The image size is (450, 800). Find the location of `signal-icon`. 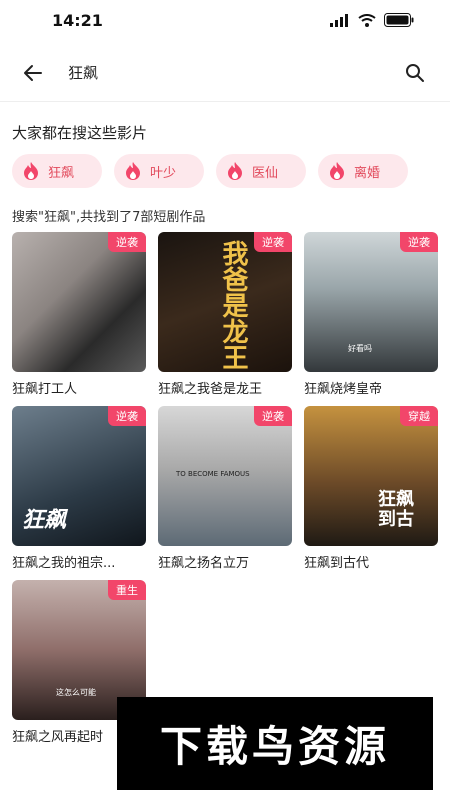

signal-icon is located at coordinates (339, 20).